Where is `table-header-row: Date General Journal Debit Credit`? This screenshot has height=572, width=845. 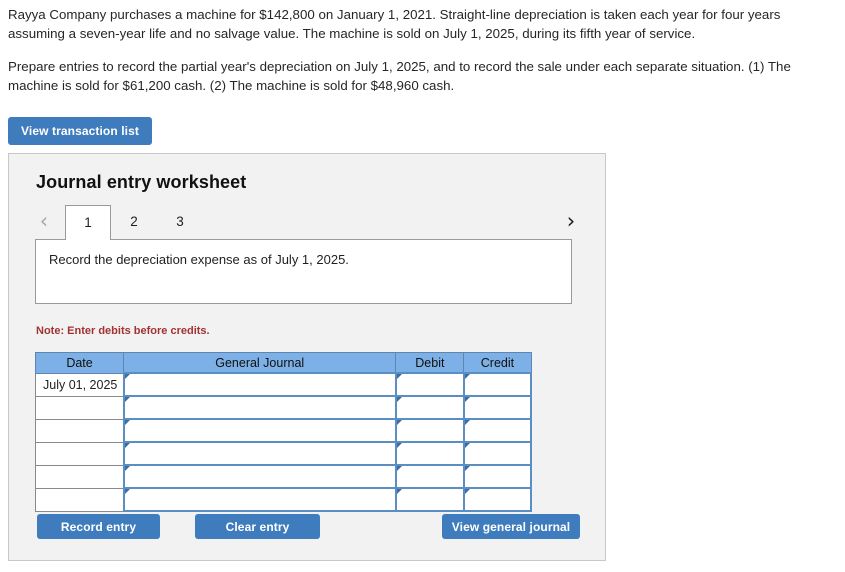
table-header-row: Date General Journal Debit Credit is located at coordinates (283, 363).